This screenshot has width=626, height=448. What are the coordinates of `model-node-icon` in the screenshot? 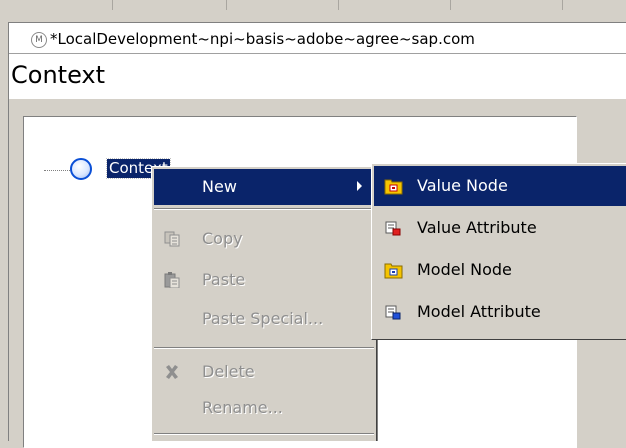 It's located at (393, 271).